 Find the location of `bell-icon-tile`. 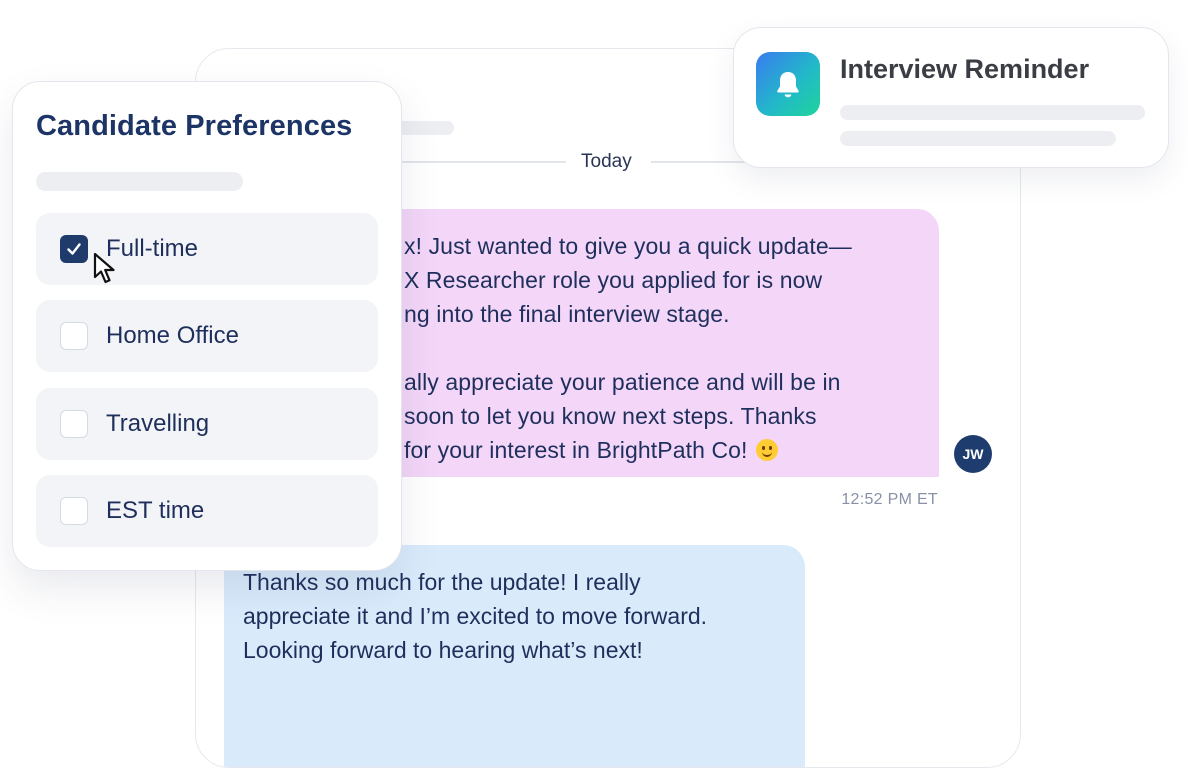

bell-icon-tile is located at coordinates (788, 84).